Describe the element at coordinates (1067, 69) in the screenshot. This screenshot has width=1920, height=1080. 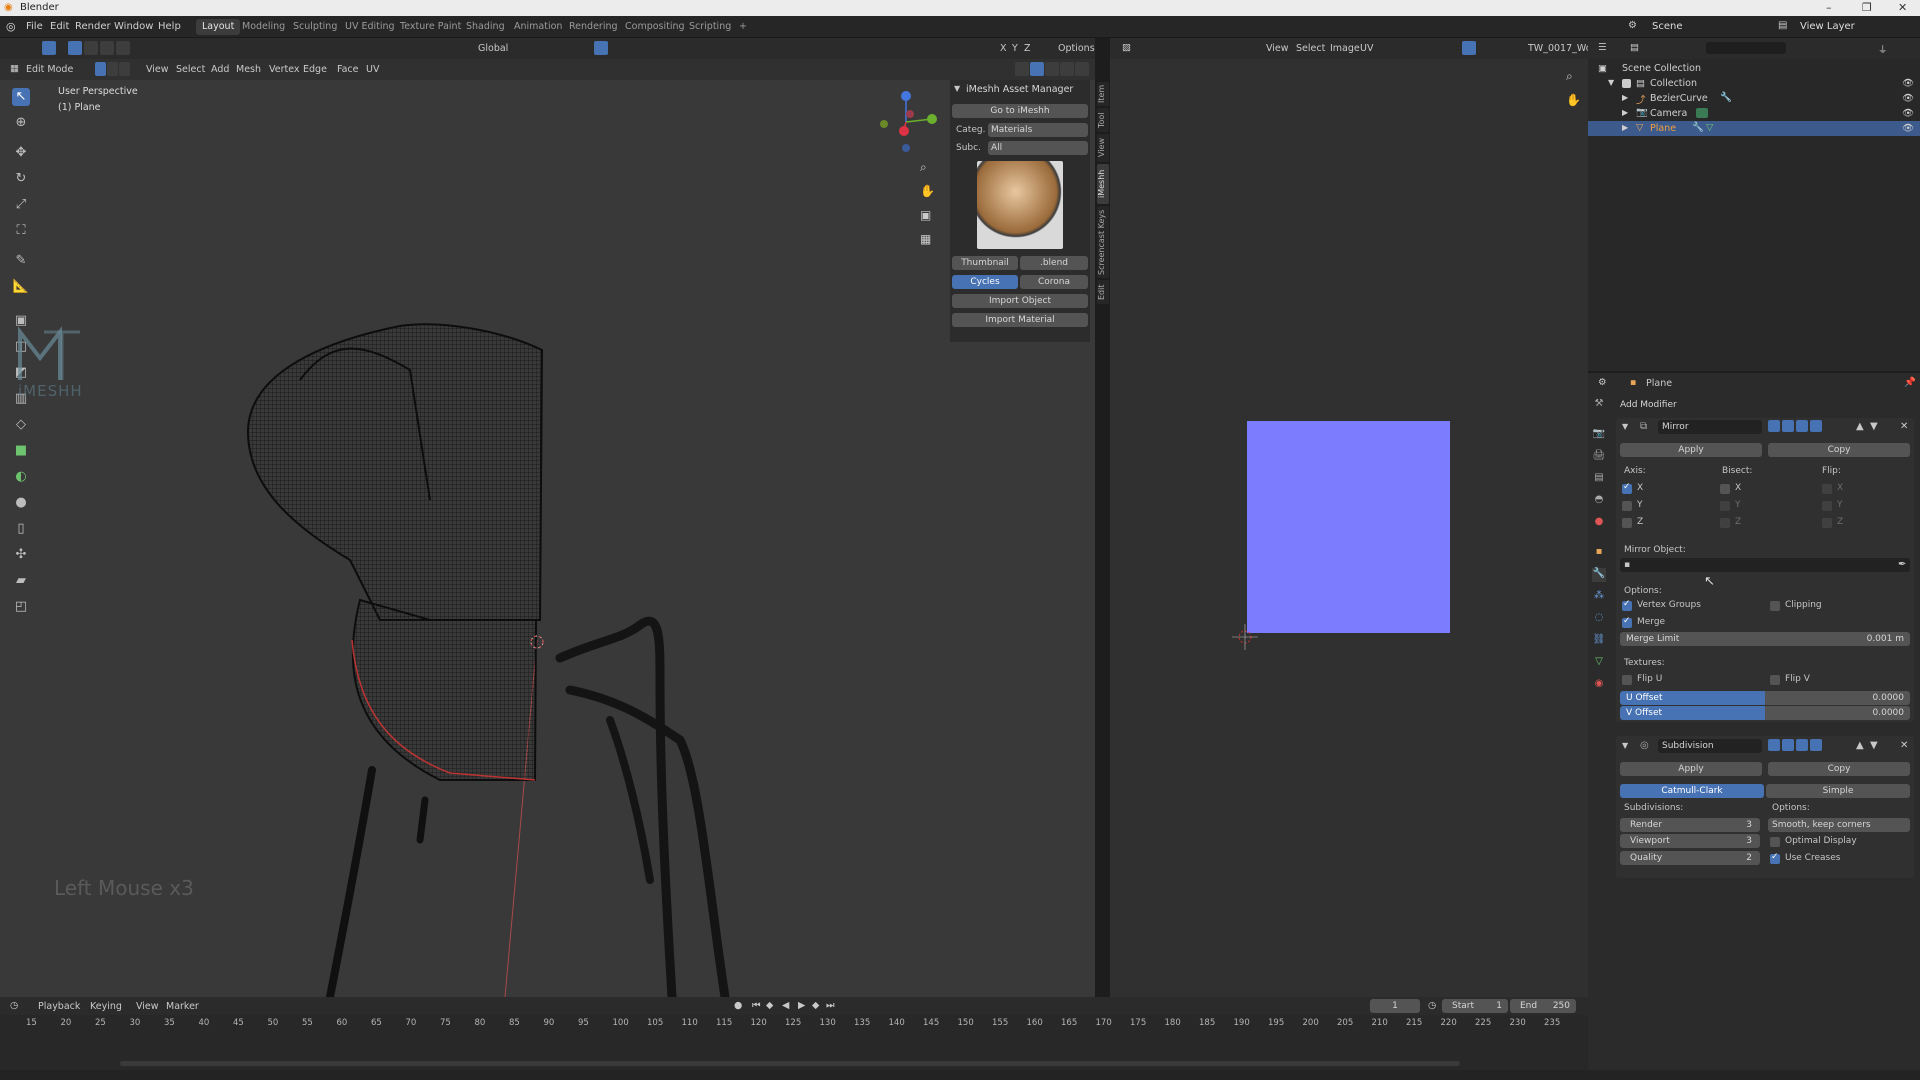
I see `shading-material-icon` at that location.